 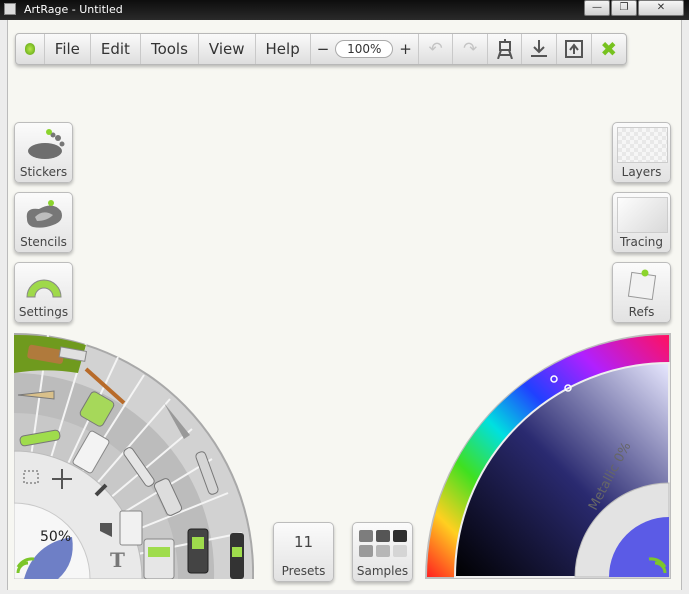 I want to click on zoom-level-field: 100%, so click(x=364, y=49).